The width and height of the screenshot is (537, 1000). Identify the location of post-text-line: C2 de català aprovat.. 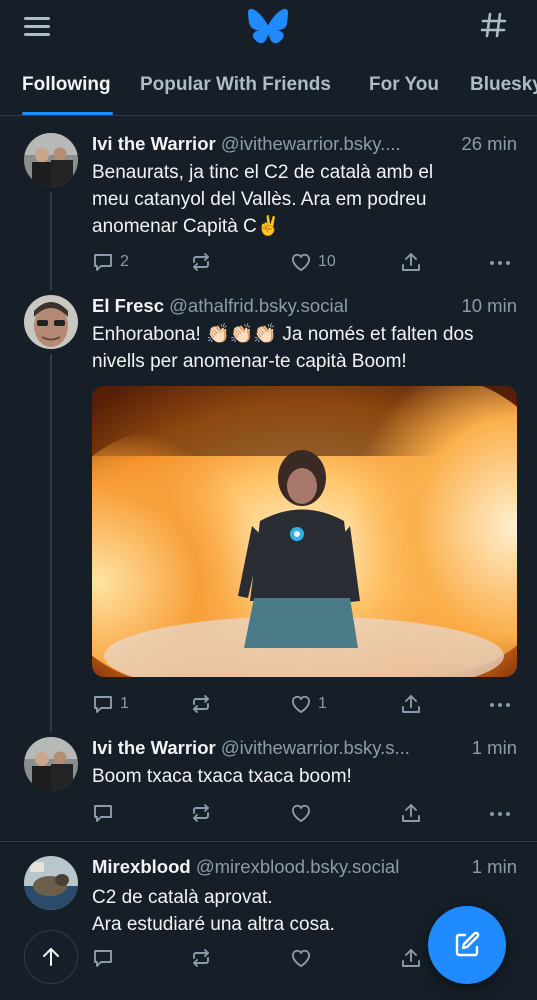
(182, 897).